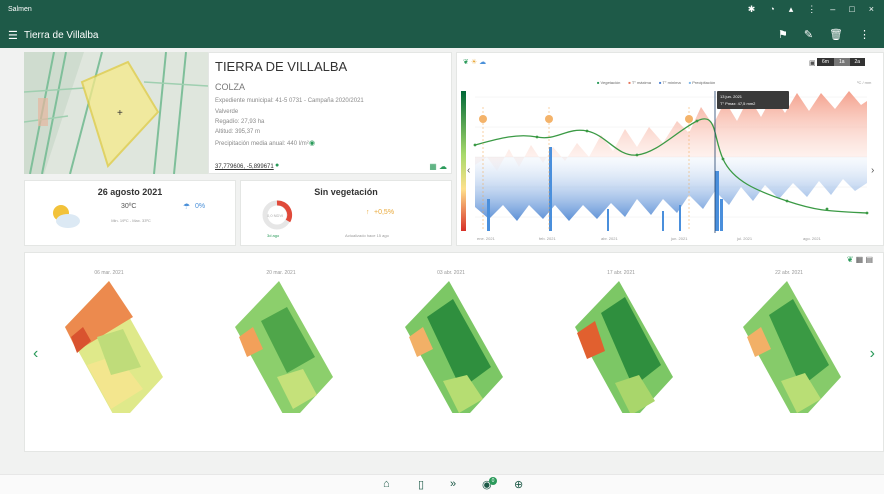  I want to click on more-vertical-icon: ⋮, so click(864, 34).